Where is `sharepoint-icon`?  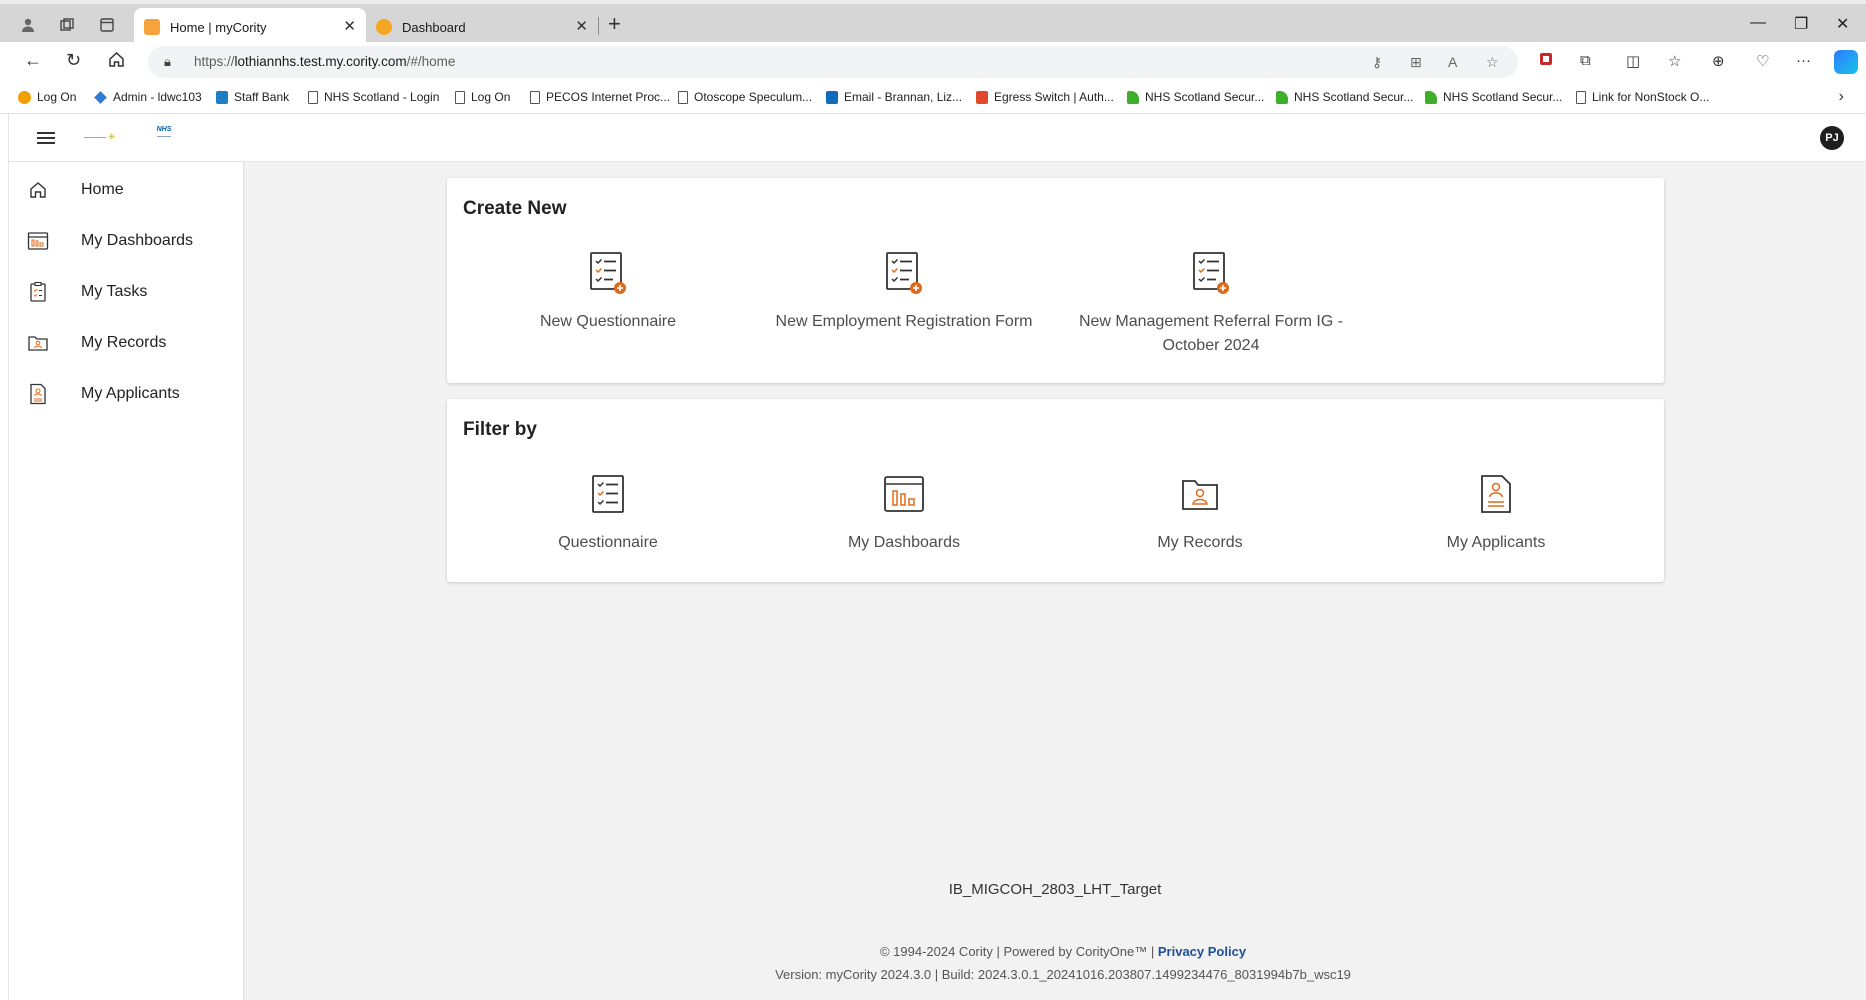 sharepoint-icon is located at coordinates (222, 97).